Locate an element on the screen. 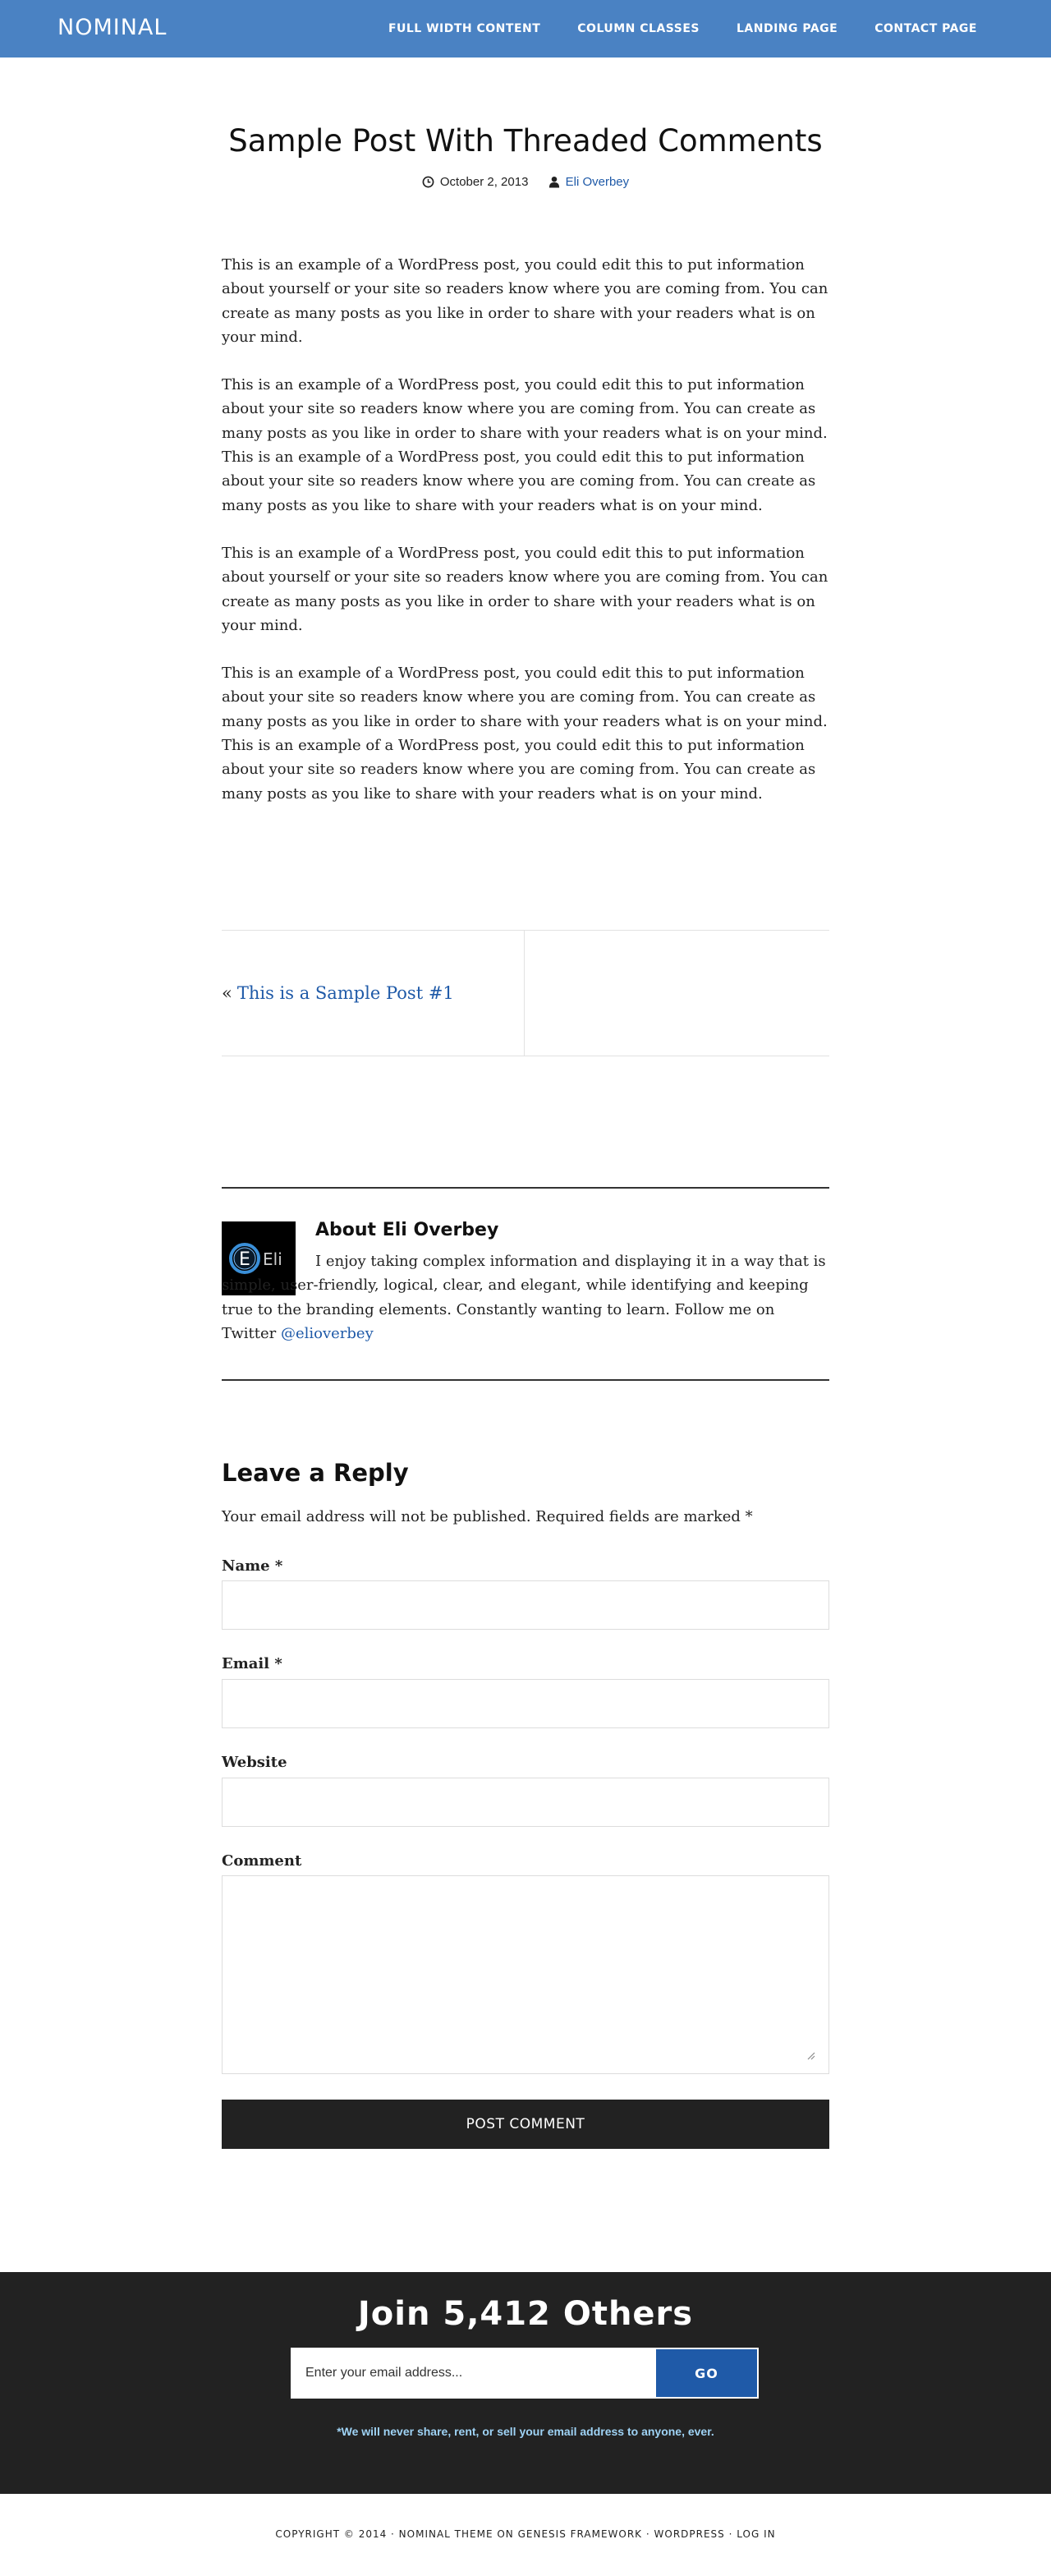 The width and height of the screenshot is (1051, 2576). name-field is located at coordinates (525, 1605).